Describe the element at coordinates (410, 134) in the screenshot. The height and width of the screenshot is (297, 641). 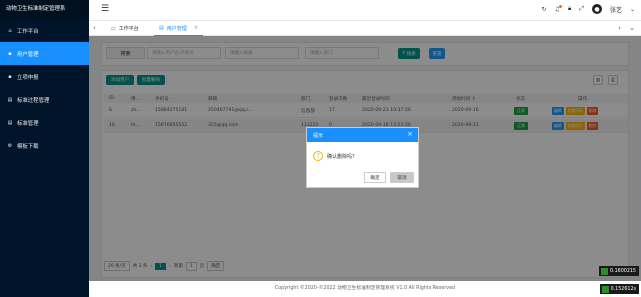
I see `close-icon: ×` at that location.